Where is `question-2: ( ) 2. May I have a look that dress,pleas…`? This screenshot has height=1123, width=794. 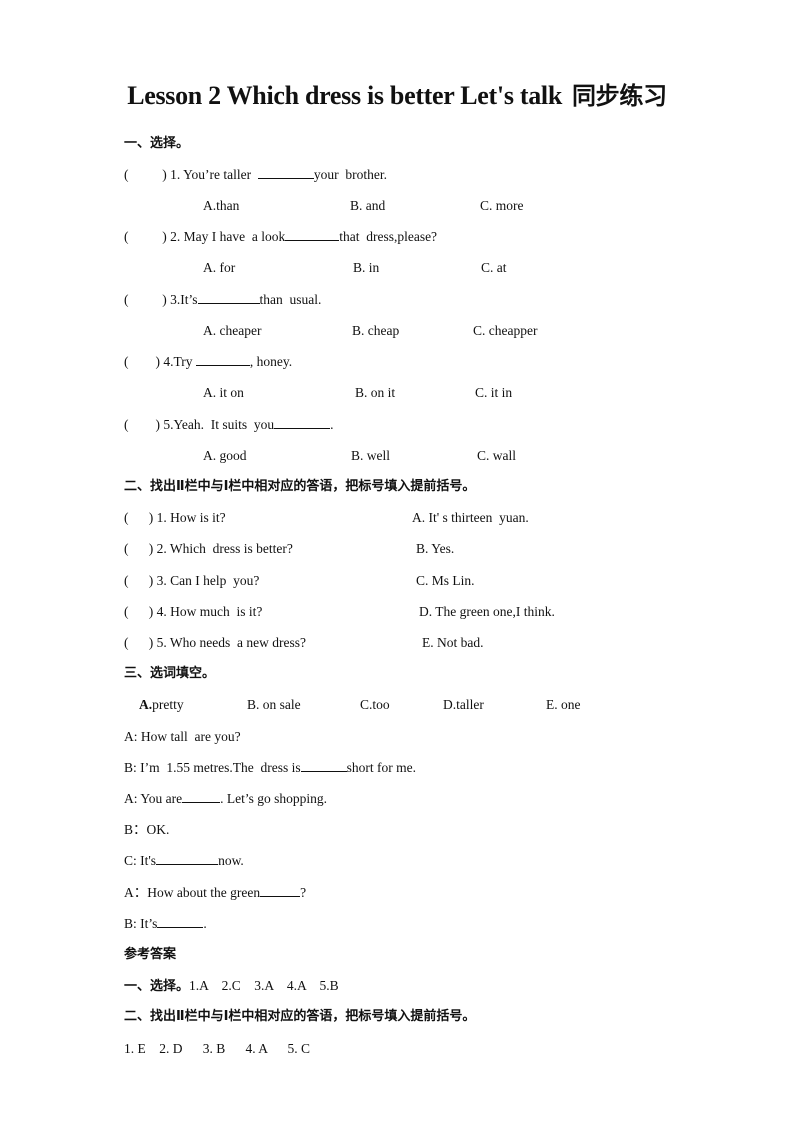 question-2: ( ) 2. May I have a look that dress,pleas… is located at coordinates (281, 236).